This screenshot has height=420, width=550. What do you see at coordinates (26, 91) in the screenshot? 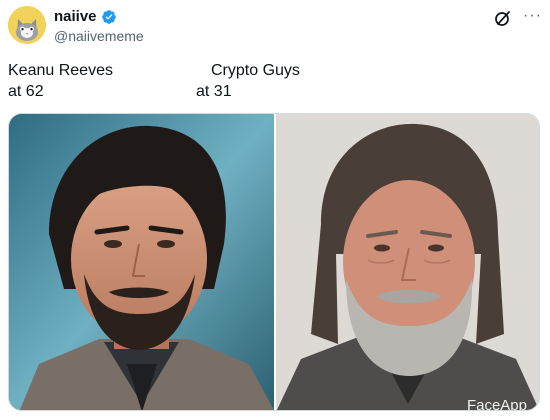
I see `left-caption-line2: at 62` at bounding box center [26, 91].